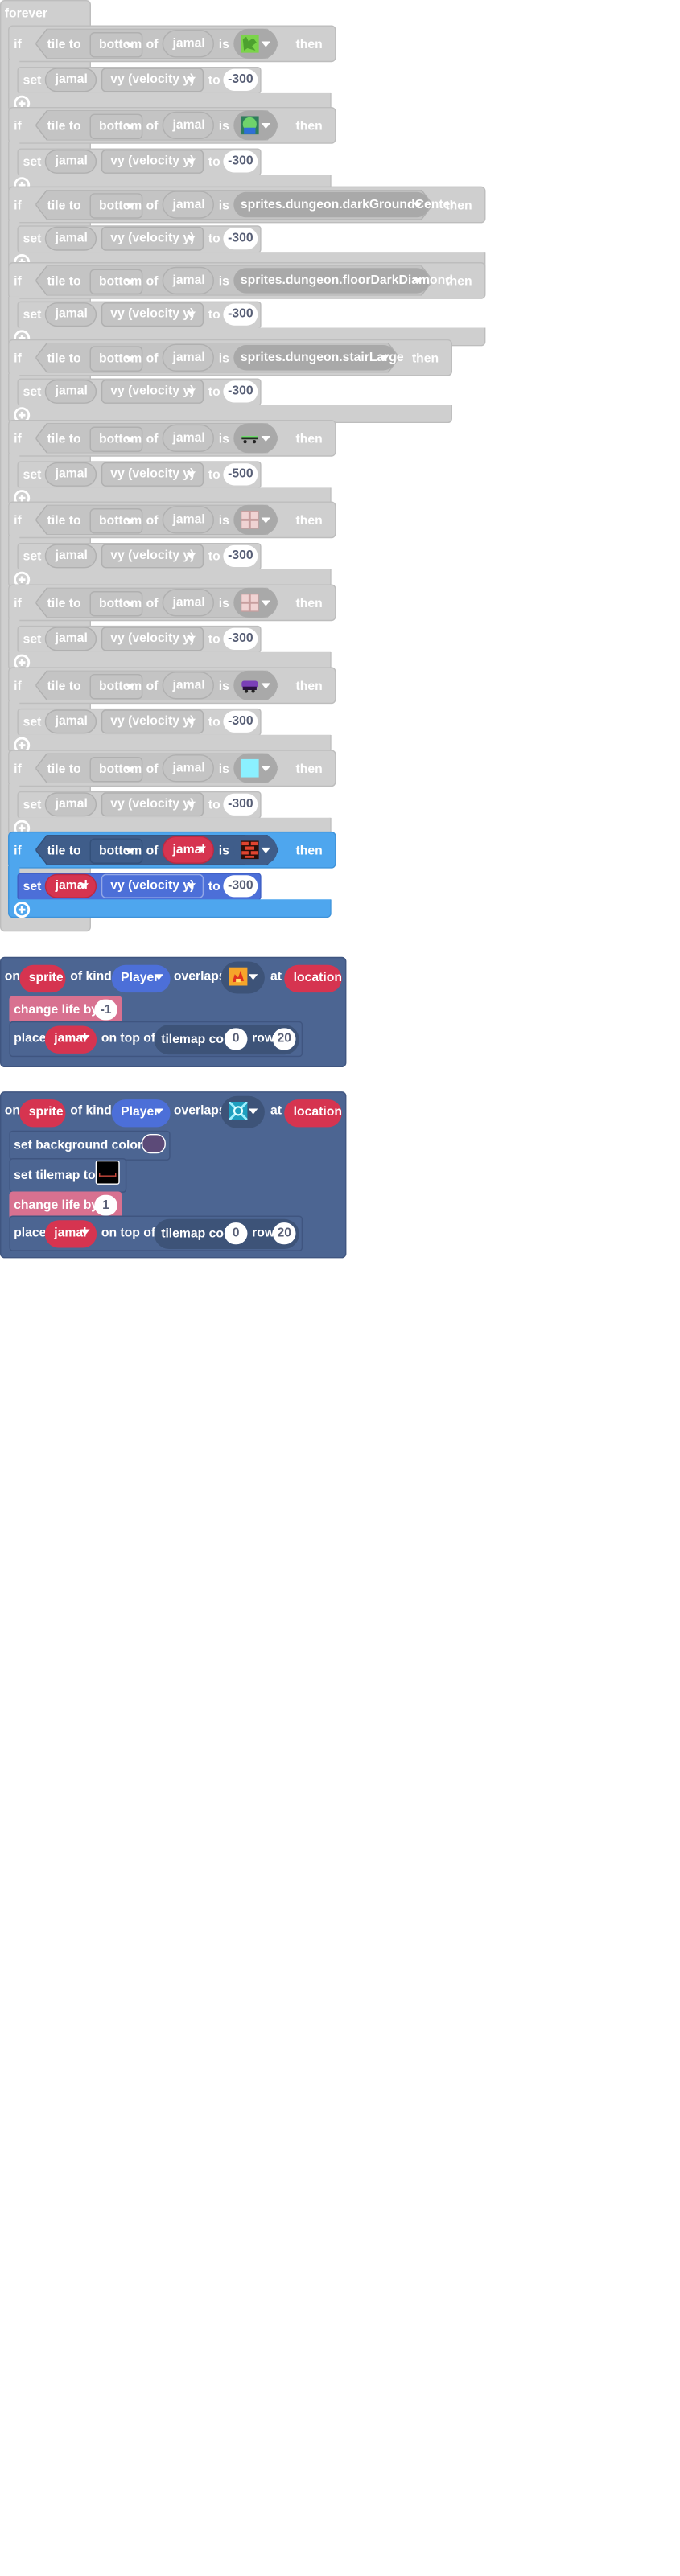 The height and width of the screenshot is (2576, 680). Describe the element at coordinates (214, 805) in the screenshot. I see `to-label: to` at that location.